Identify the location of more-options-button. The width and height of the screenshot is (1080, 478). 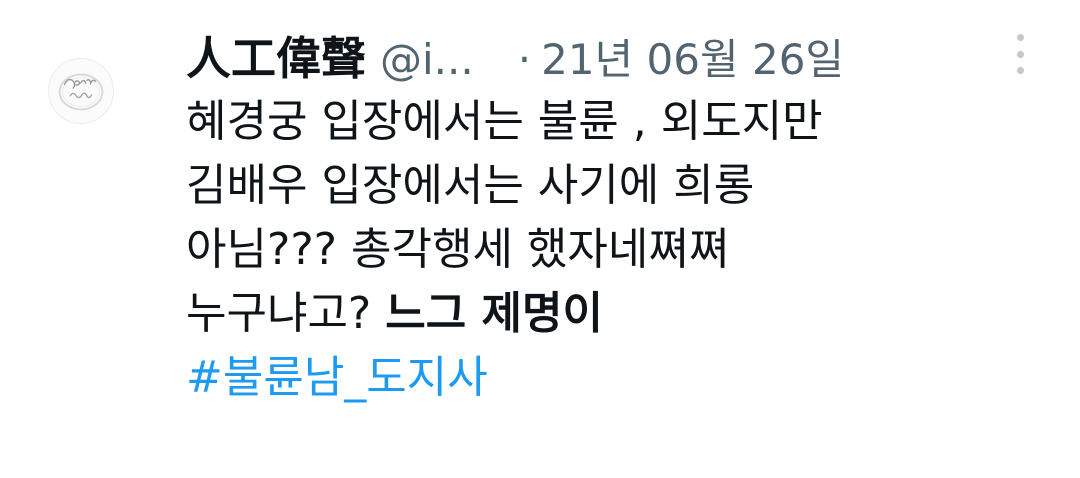
(1020, 54).